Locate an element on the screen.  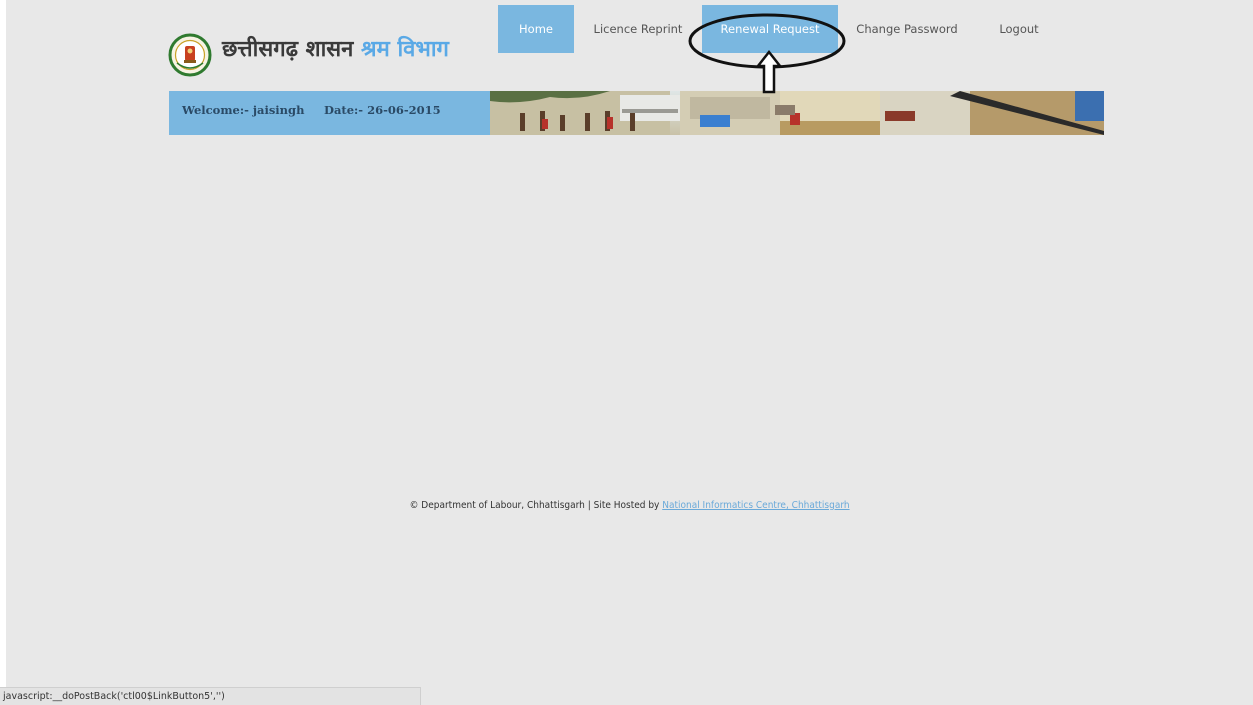
nav-logout: Logout is located at coordinates (1019, 29).